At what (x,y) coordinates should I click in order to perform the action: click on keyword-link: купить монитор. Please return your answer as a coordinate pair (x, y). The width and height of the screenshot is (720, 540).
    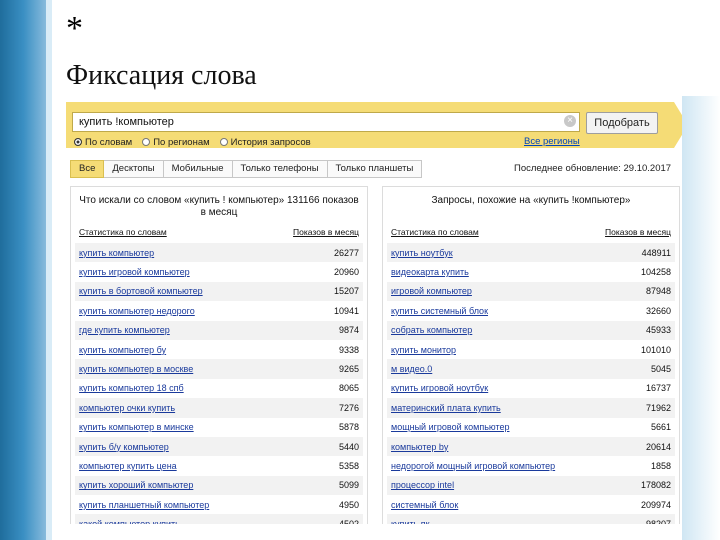
    Looking at the image, I should click on (423, 350).